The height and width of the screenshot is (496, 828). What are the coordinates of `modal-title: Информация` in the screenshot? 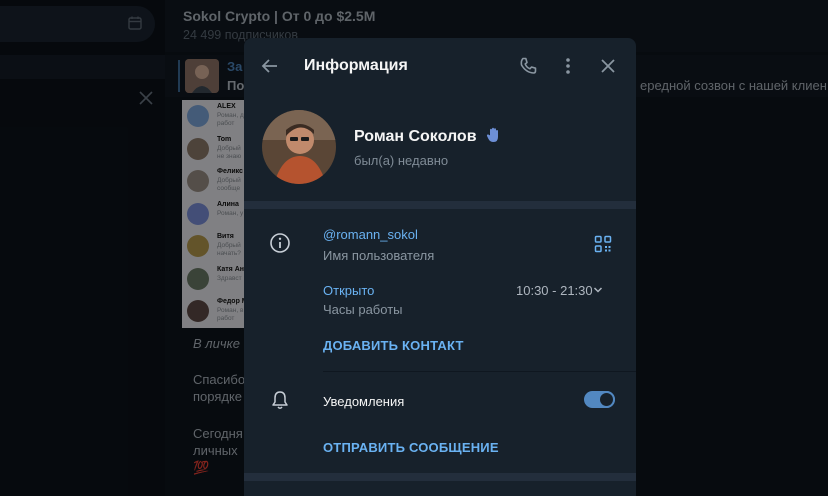 It's located at (356, 65).